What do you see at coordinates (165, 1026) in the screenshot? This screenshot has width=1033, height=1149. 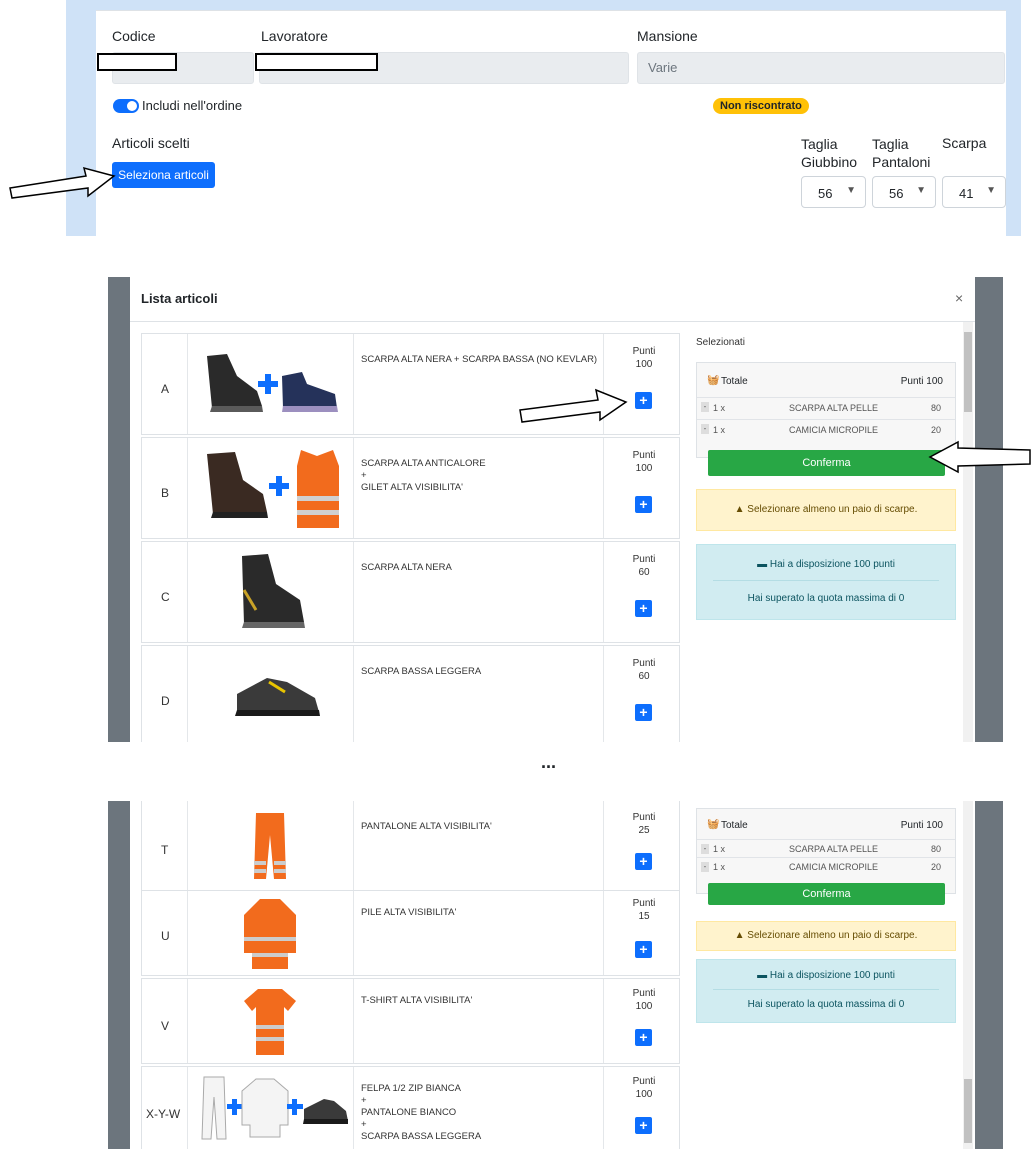 I see `article-letter: V` at bounding box center [165, 1026].